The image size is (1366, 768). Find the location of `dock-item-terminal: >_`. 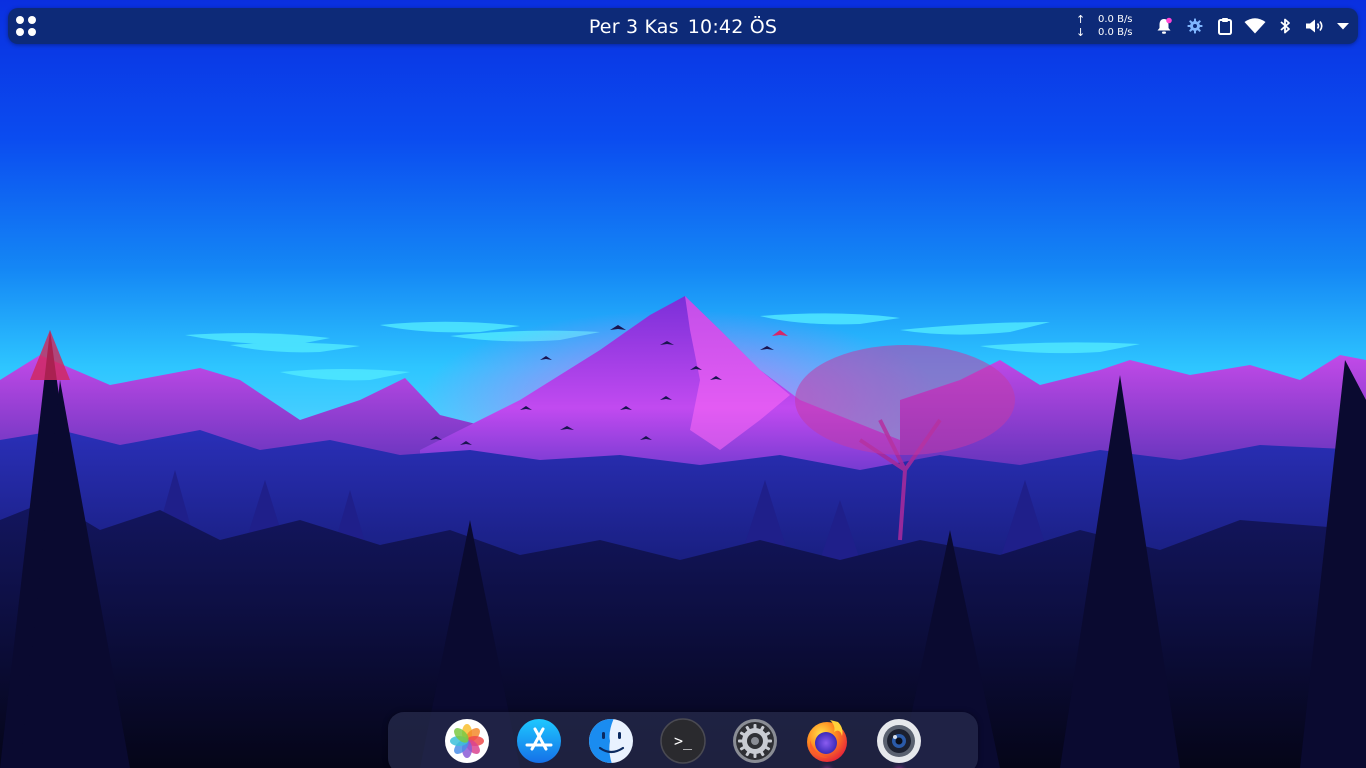

dock-item-terminal: >_ is located at coordinates (683, 741).